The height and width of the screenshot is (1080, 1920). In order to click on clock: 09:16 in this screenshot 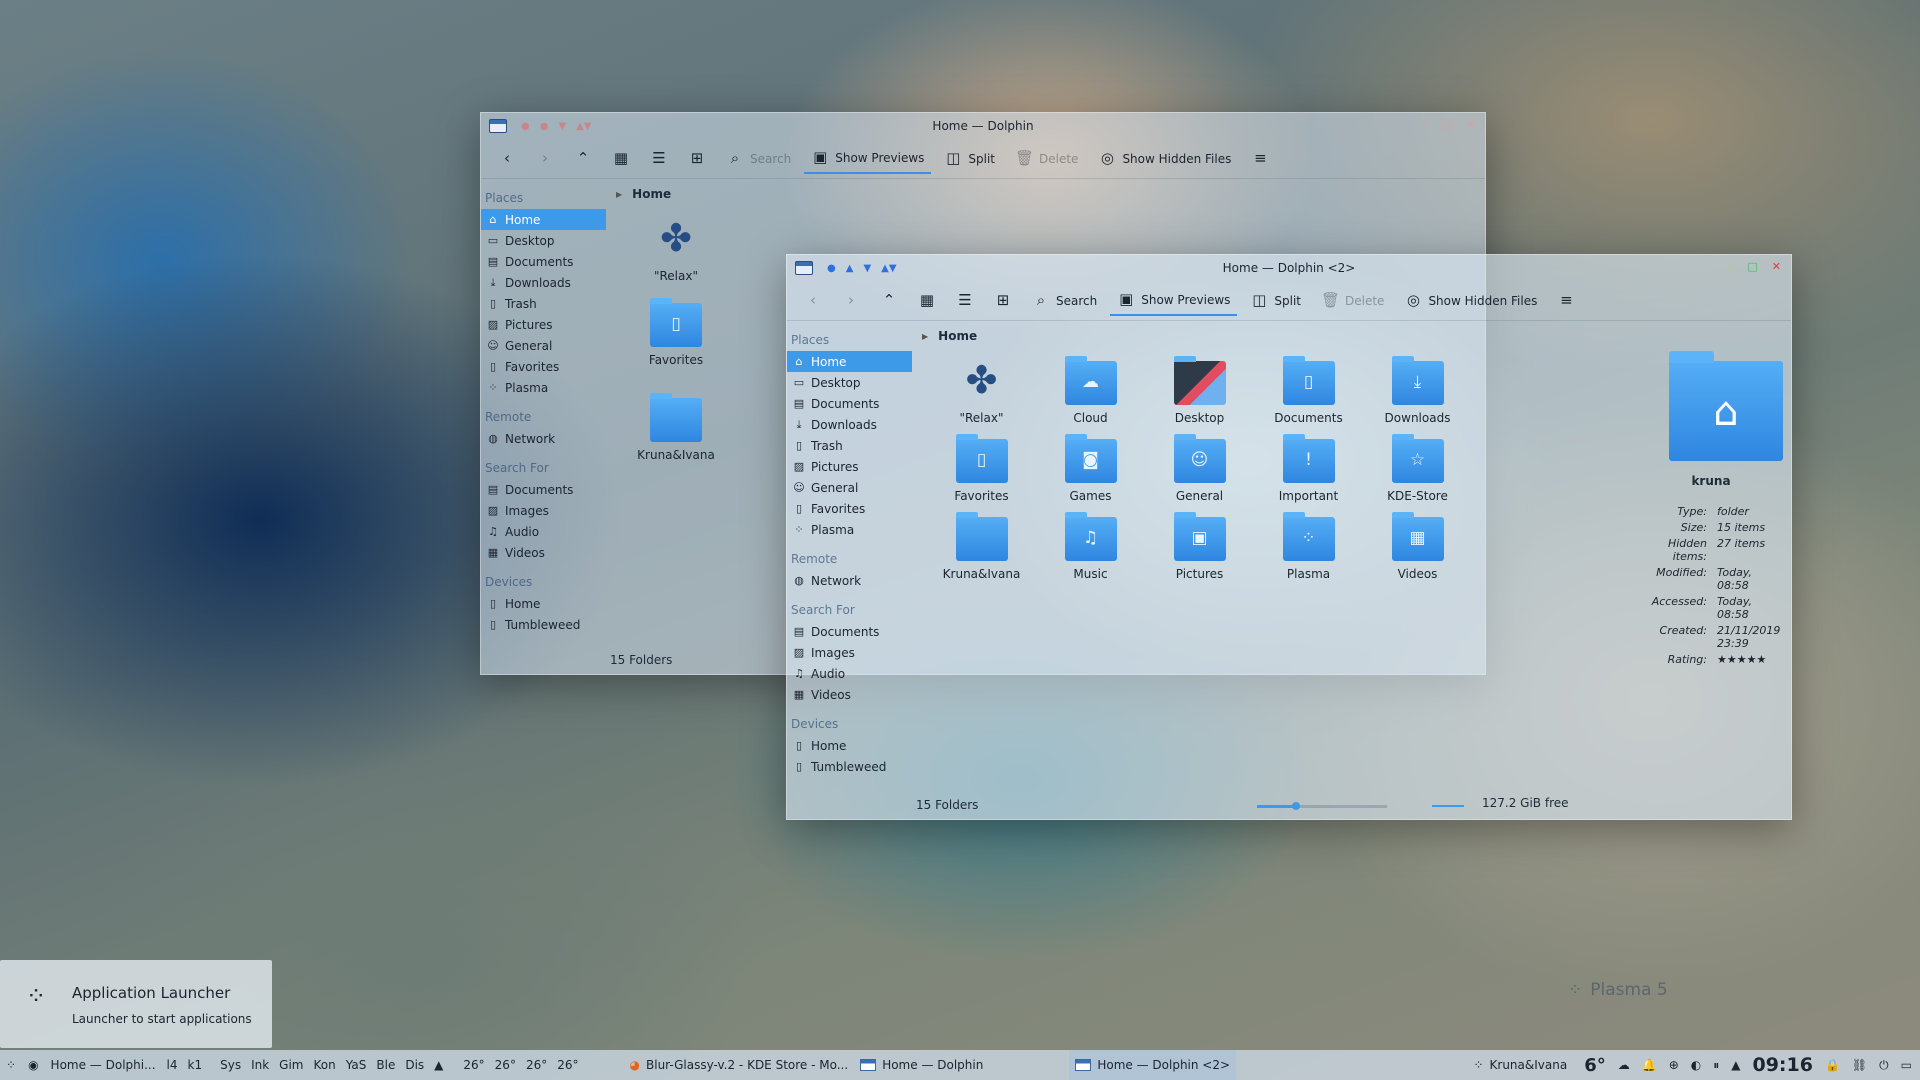, I will do `click(1782, 1065)`.